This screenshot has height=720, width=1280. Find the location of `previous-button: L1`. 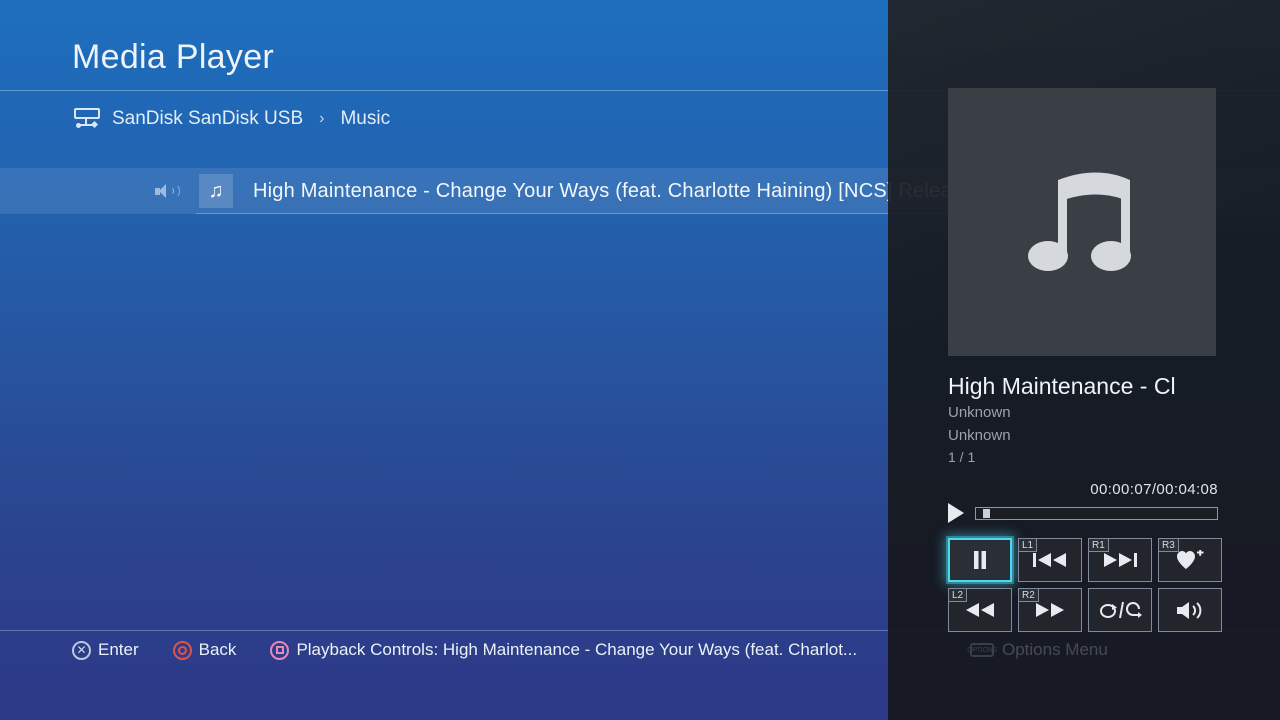

previous-button: L1 is located at coordinates (1050, 560).